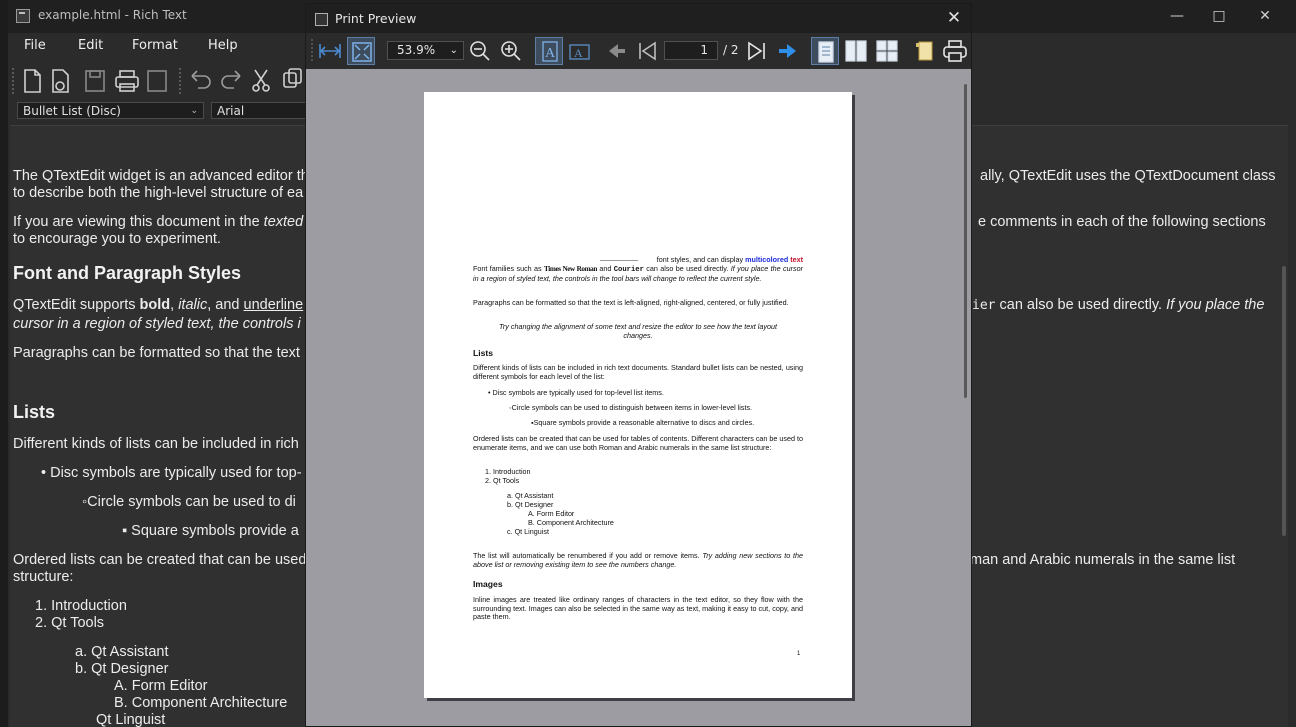 The height and width of the screenshot is (727, 1296). Describe the element at coordinates (155, 45) in the screenshot. I see `menu-format: Format` at that location.